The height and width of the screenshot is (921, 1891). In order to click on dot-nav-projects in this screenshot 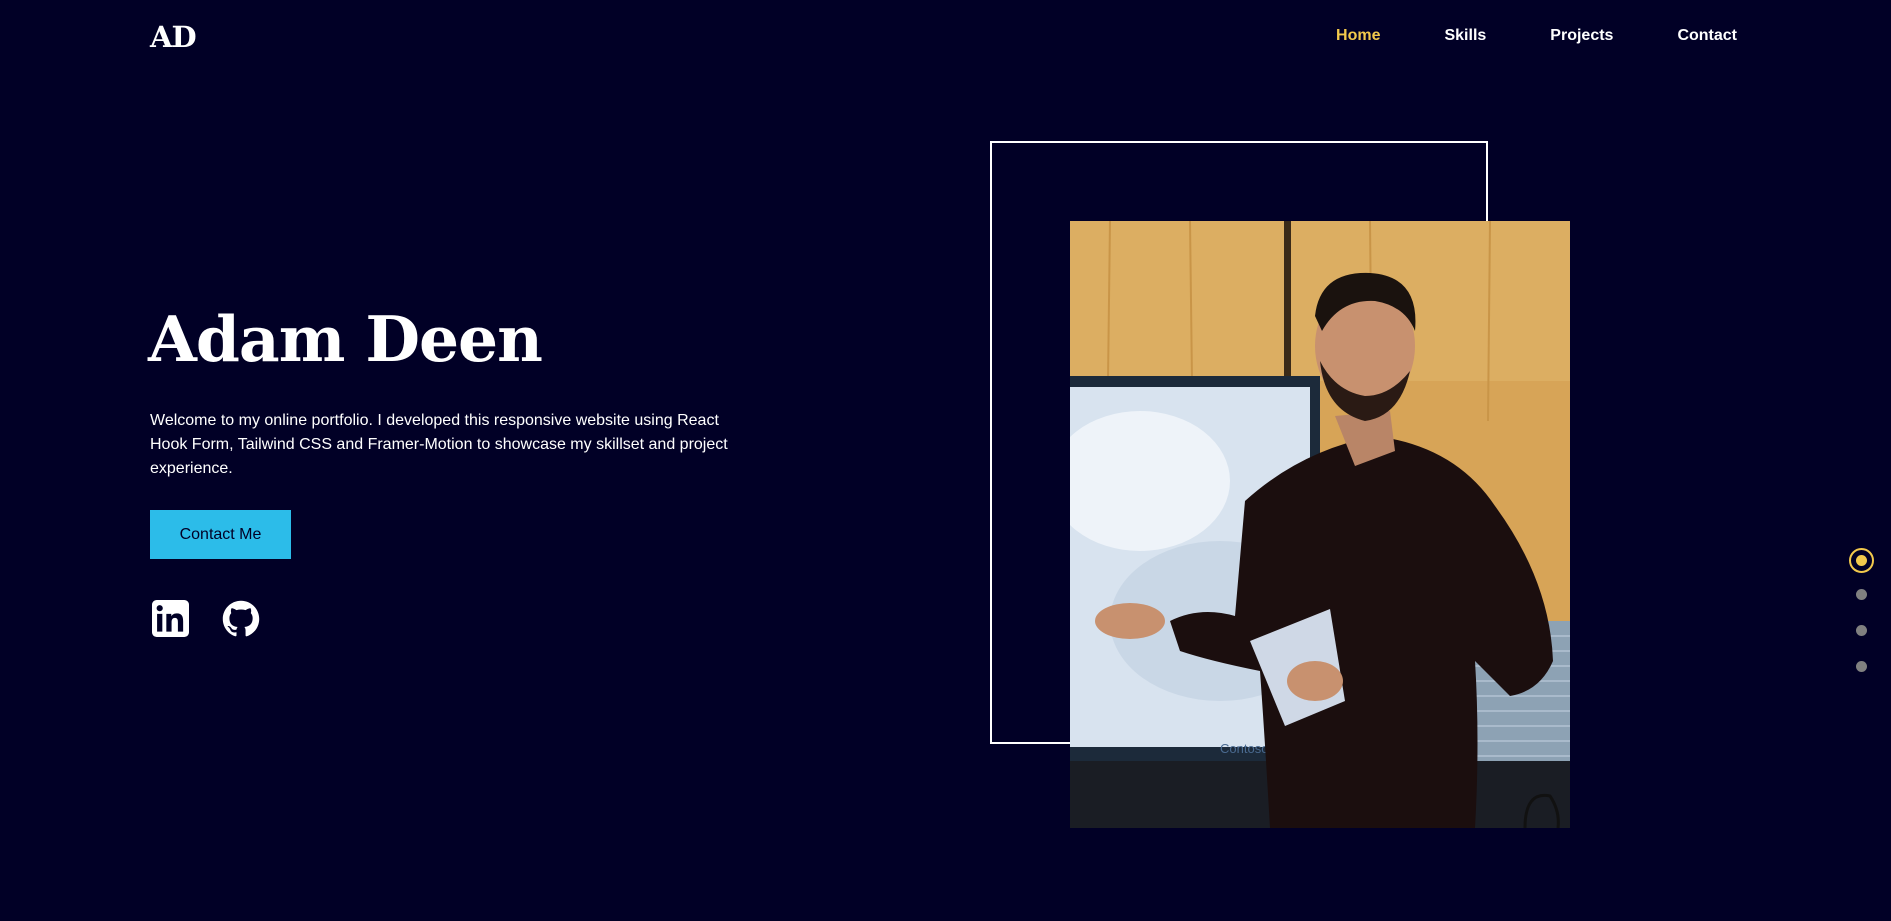, I will do `click(1861, 630)`.